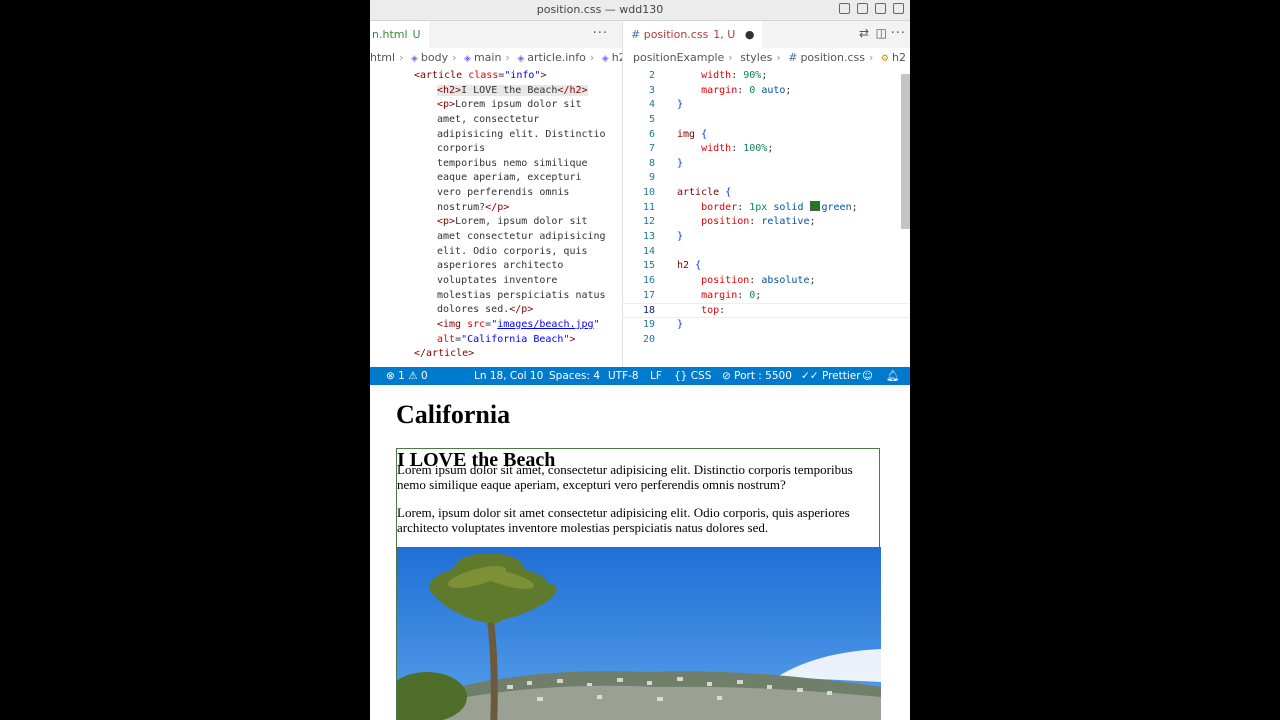 Image resolution: width=1280 pixels, height=720 pixels. Describe the element at coordinates (689, 266) in the screenshot. I see `code-text: h2 {` at that location.